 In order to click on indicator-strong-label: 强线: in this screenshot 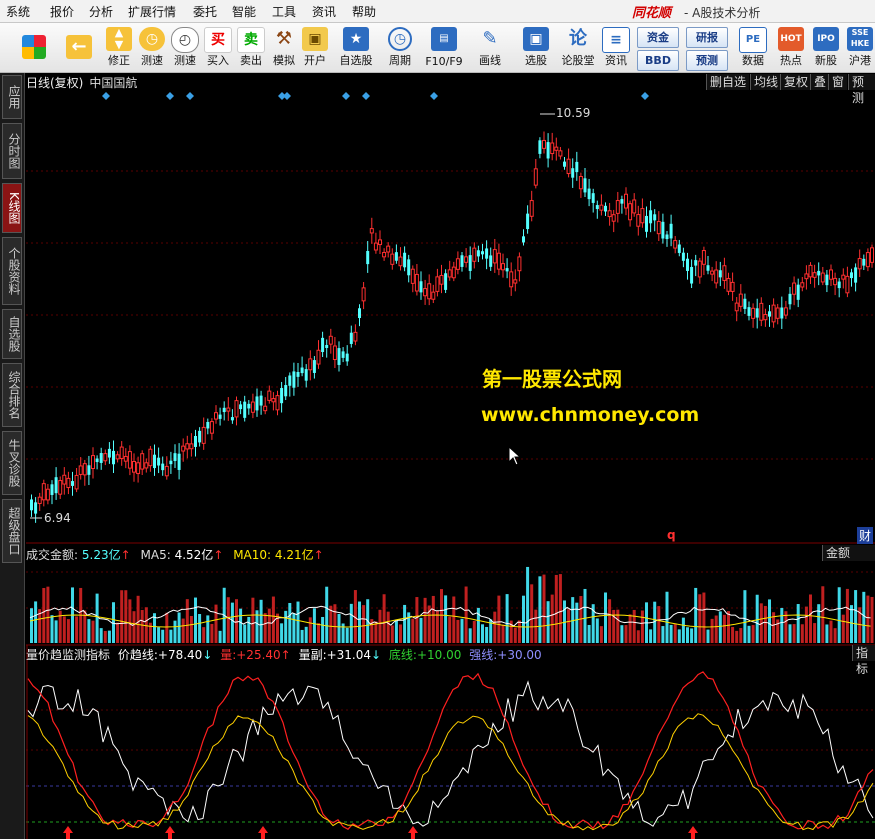, I will do `click(483, 655)`.